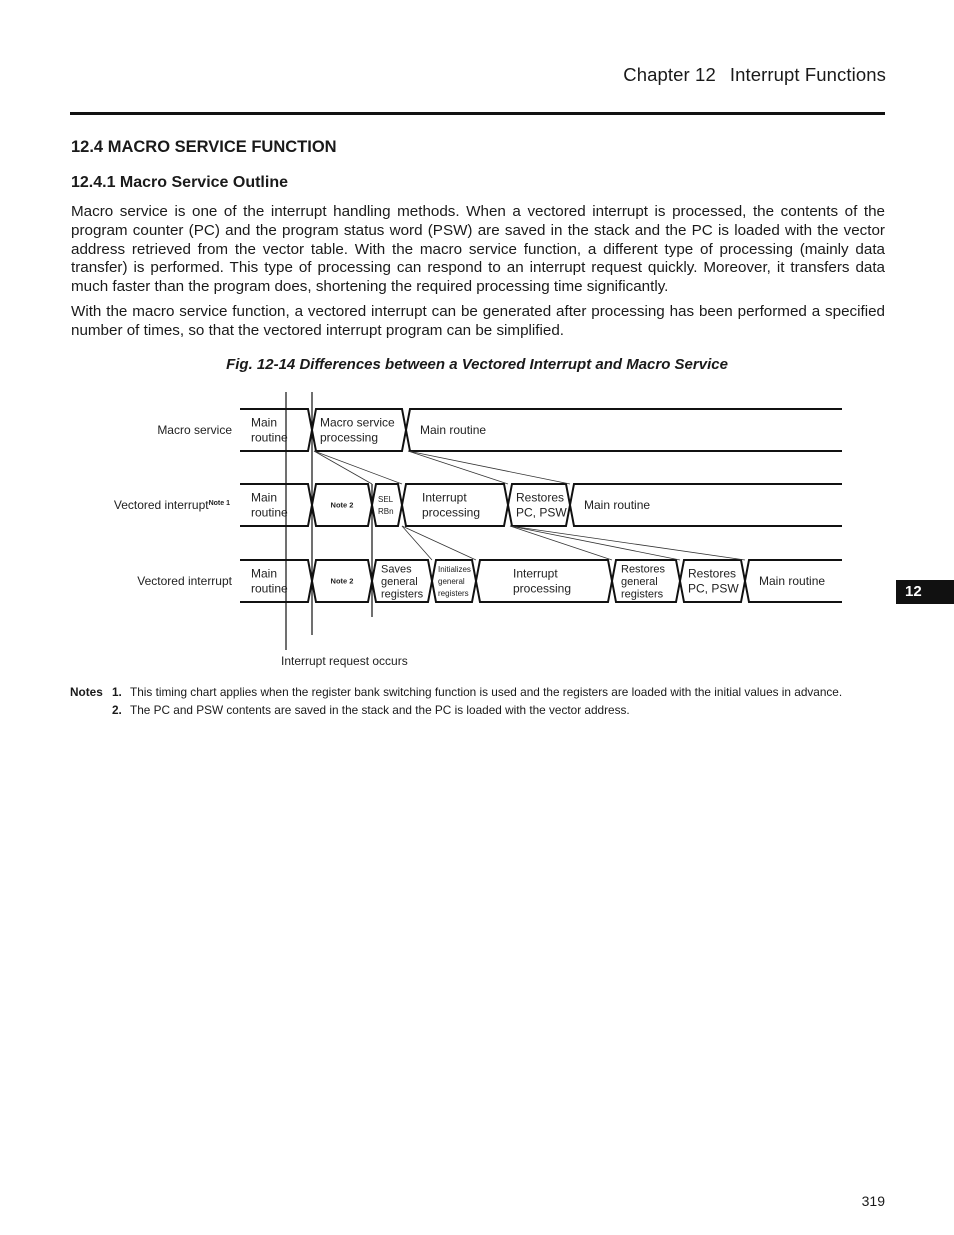 The width and height of the screenshot is (954, 1235). I want to click on segment-label: Saves, so click(396, 569).